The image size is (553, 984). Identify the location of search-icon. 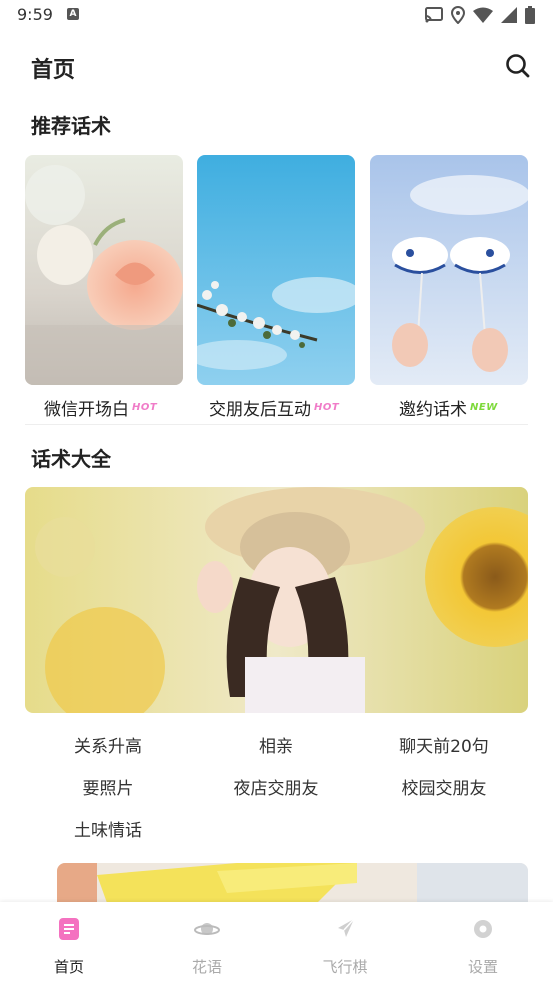
(518, 66).